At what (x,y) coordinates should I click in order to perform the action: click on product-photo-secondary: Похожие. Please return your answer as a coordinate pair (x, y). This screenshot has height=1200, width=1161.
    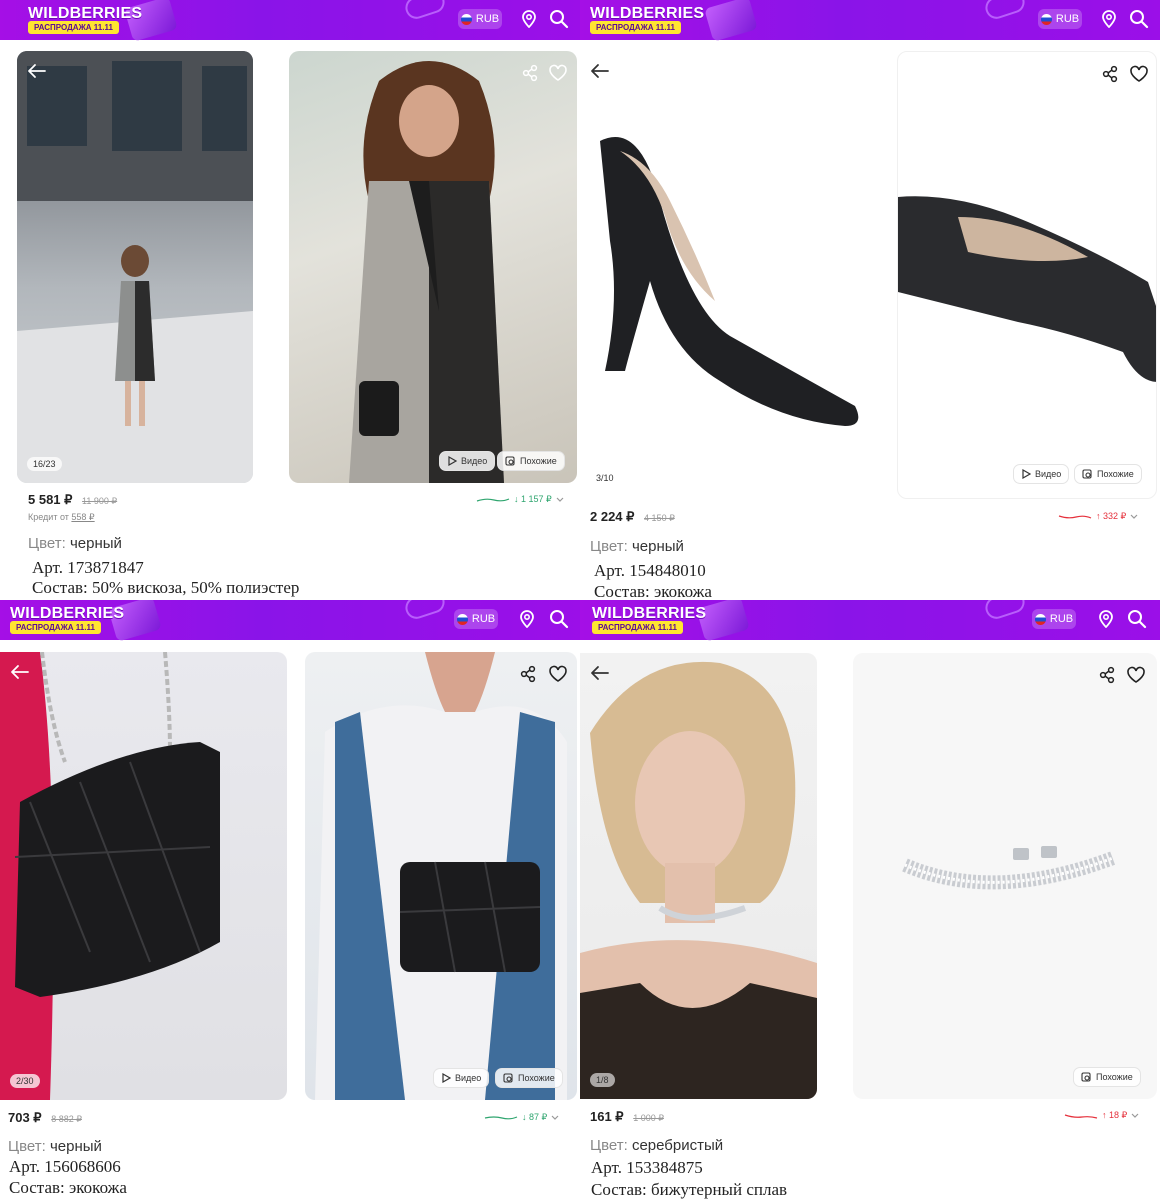
    Looking at the image, I should click on (1005, 876).